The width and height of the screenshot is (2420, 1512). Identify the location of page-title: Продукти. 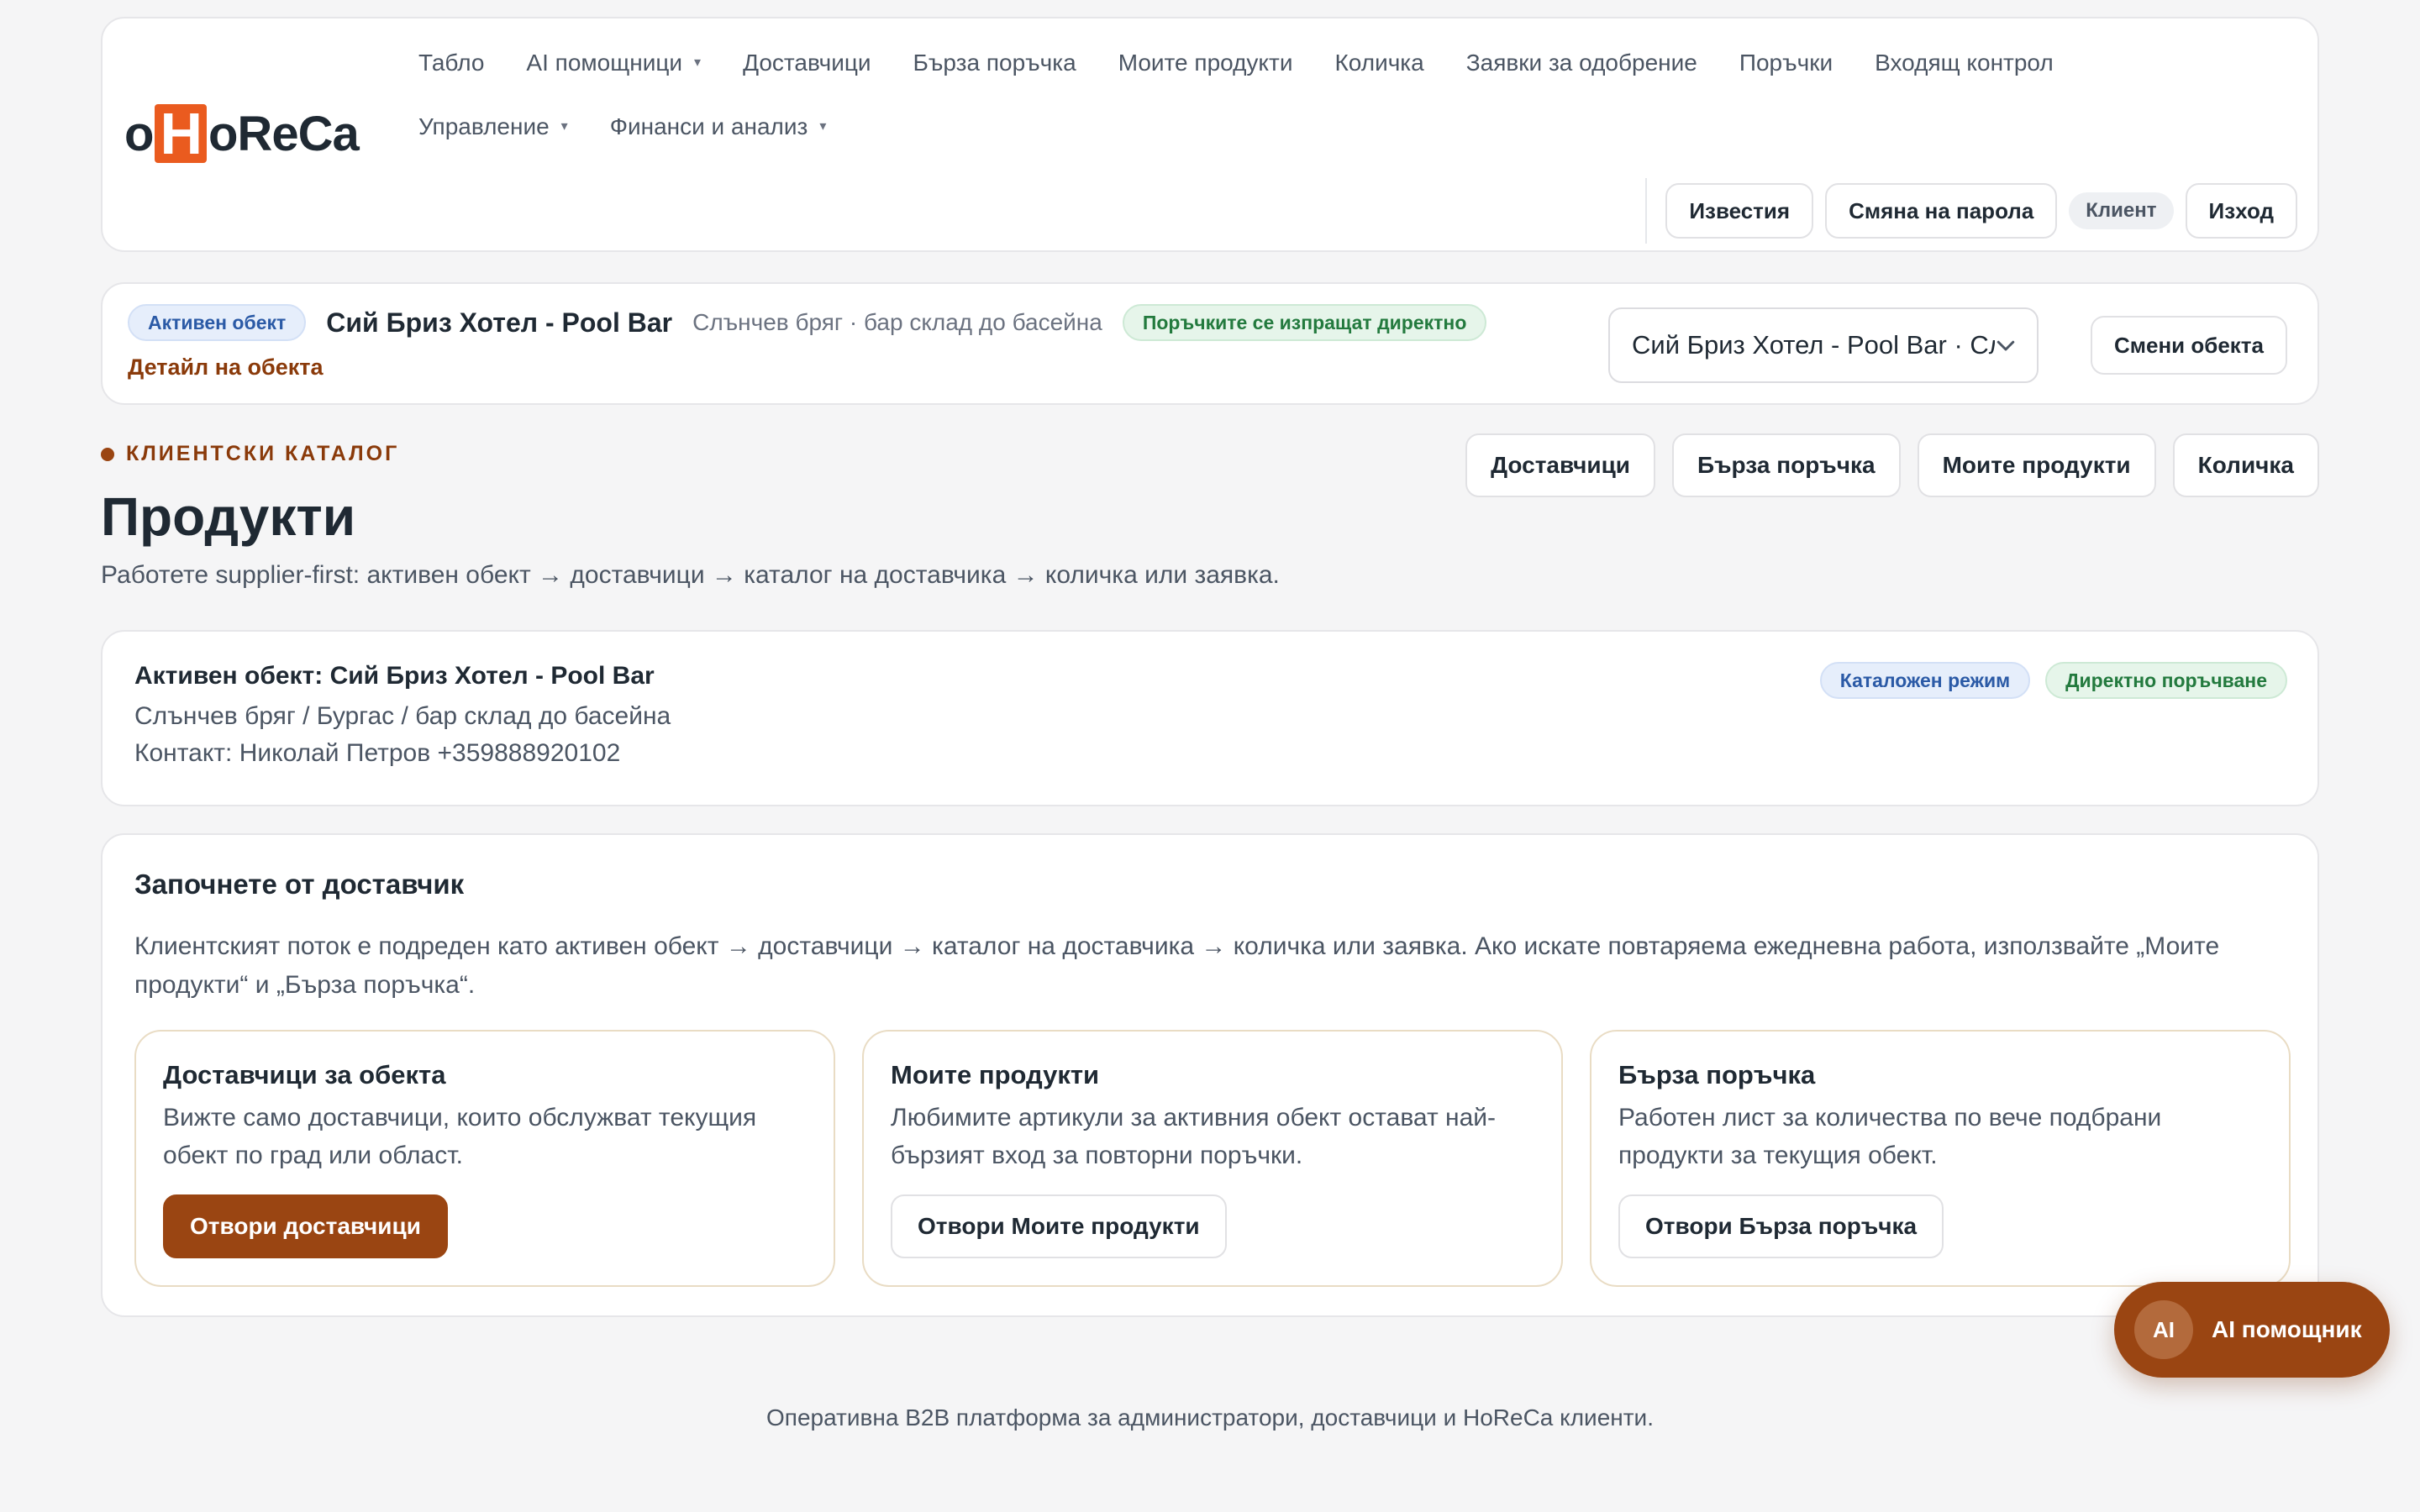
(228, 516).